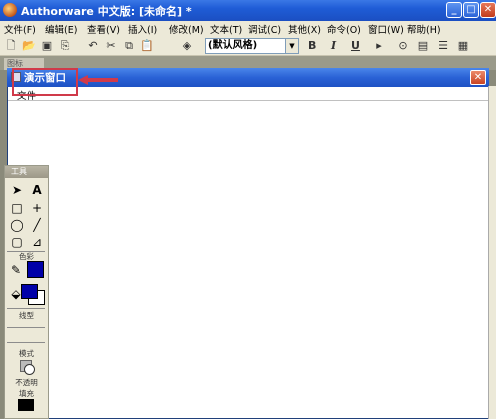 The width and height of the screenshot is (496, 419). What do you see at coordinates (93, 46) in the screenshot?
I see `undo-icon: ↶` at bounding box center [93, 46].